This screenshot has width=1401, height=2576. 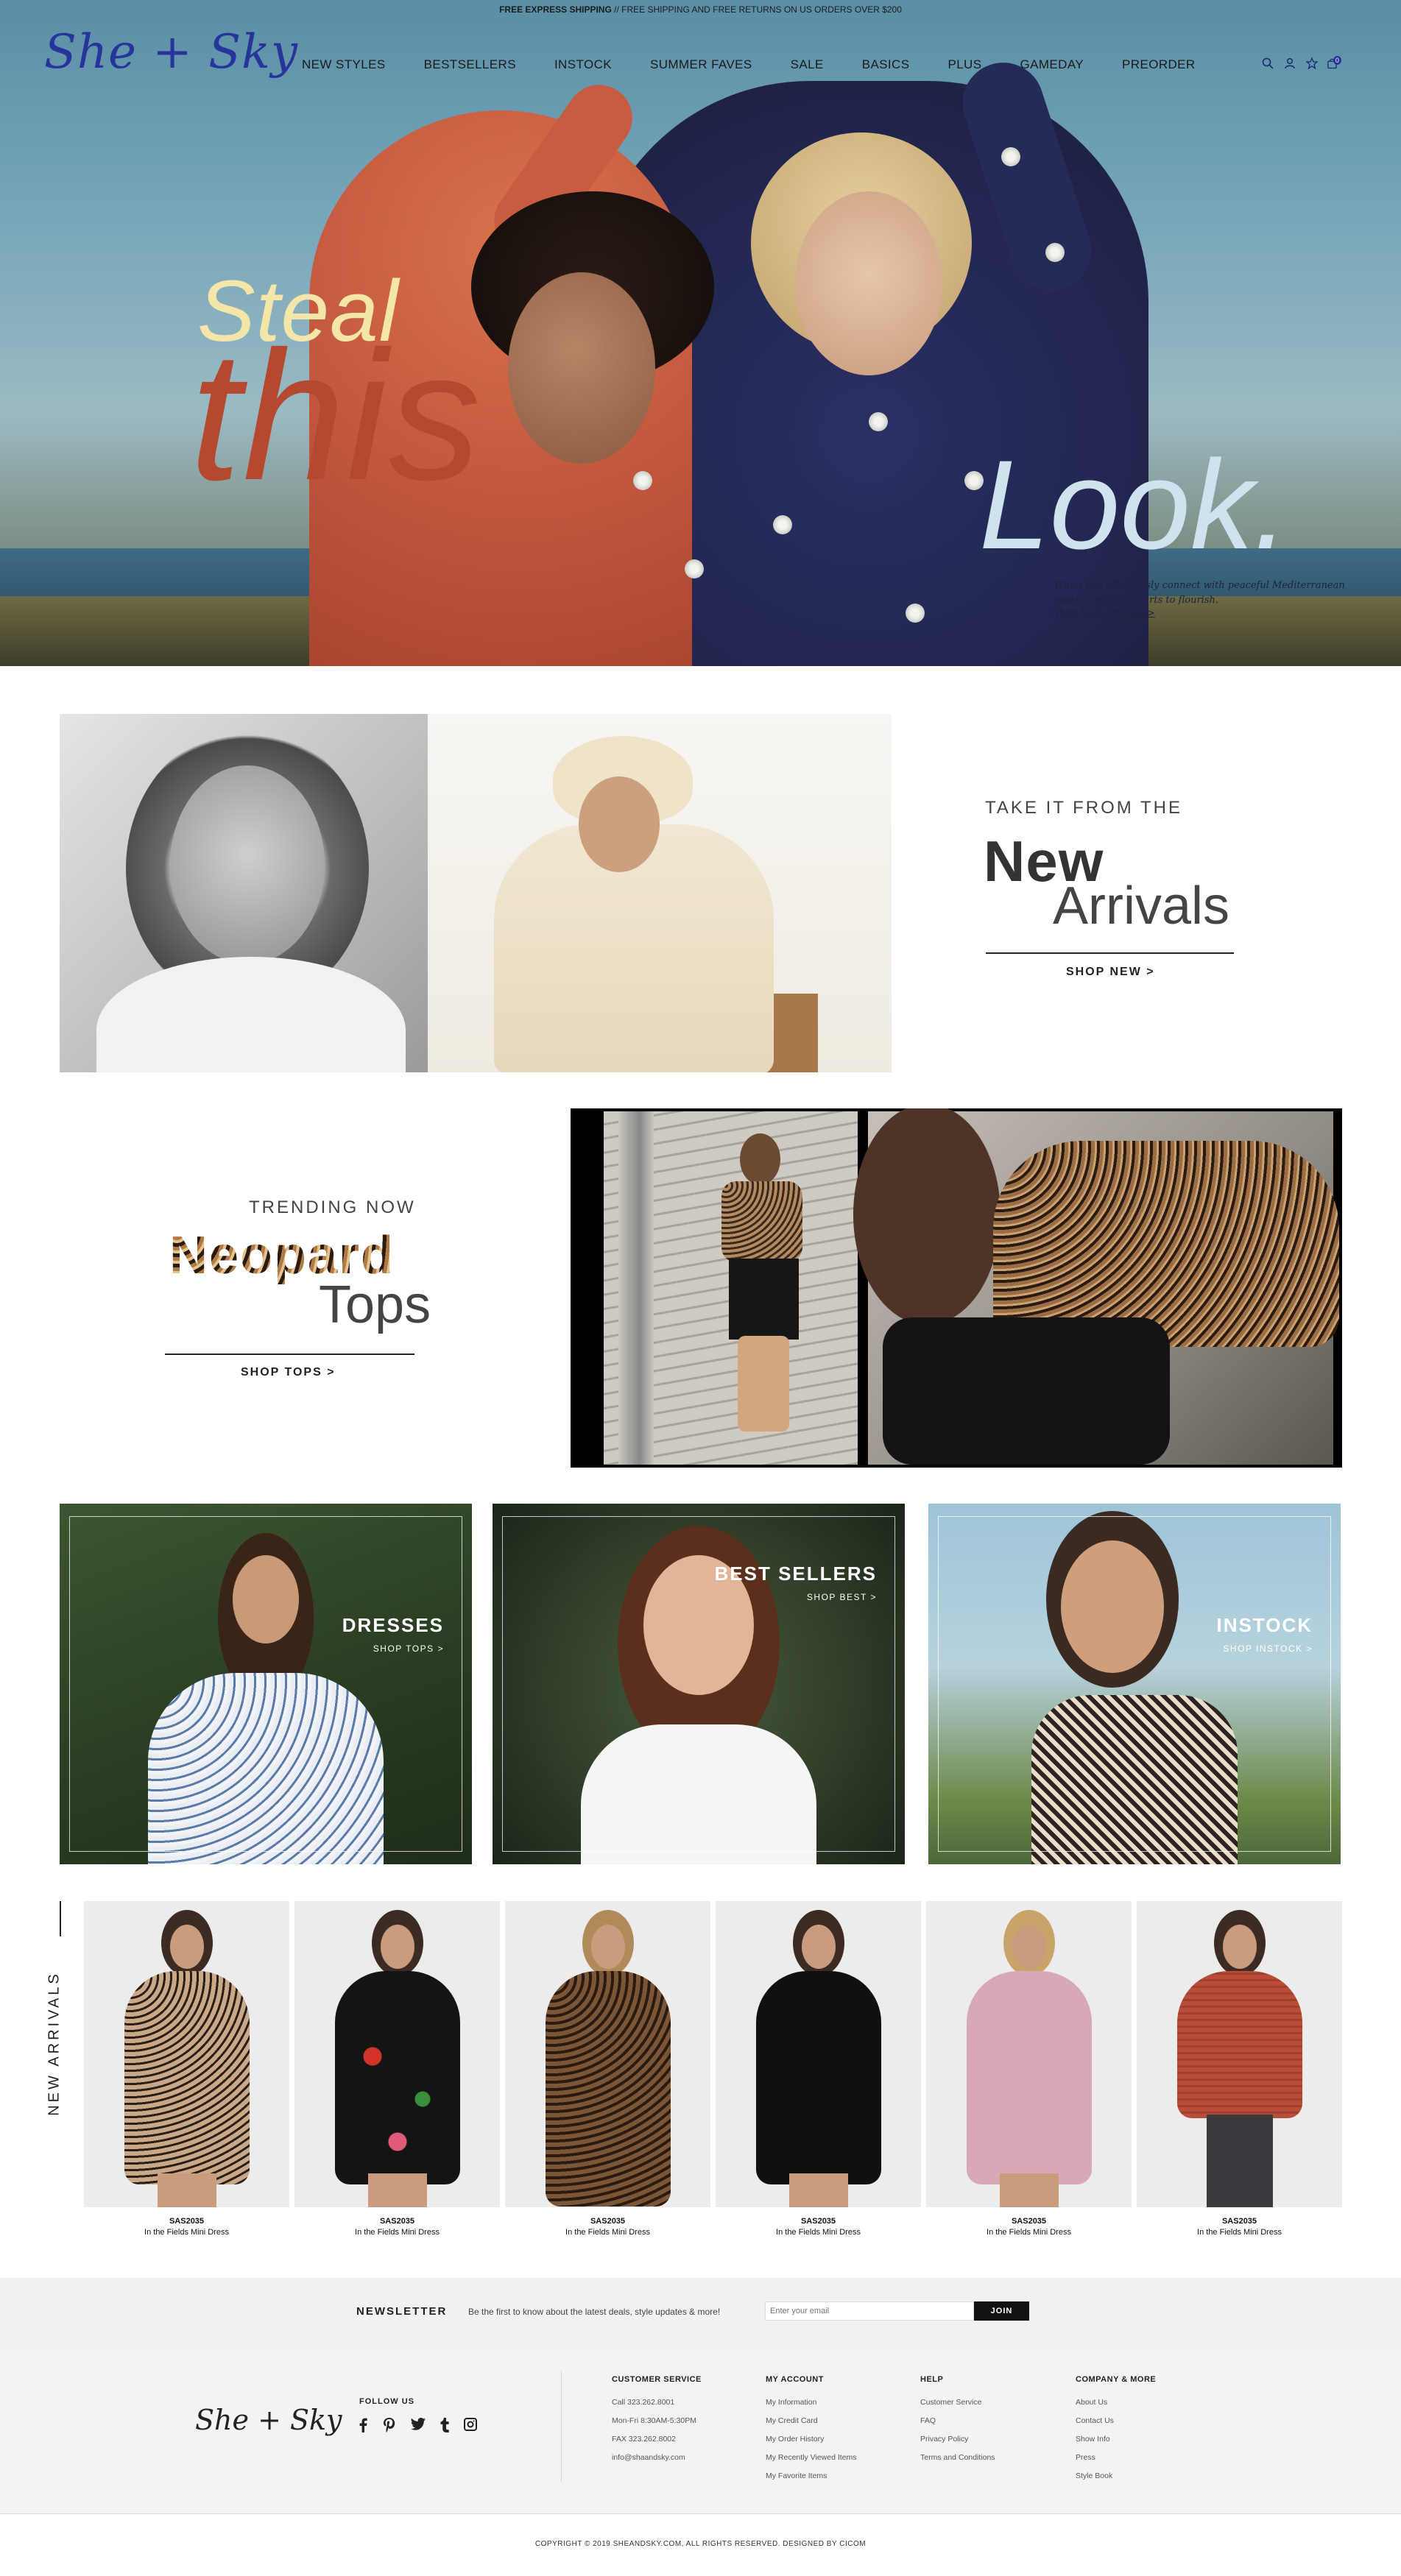 I want to click on category-tile-dresses: DRESSES SHOP TOPS >, so click(x=266, y=1684).